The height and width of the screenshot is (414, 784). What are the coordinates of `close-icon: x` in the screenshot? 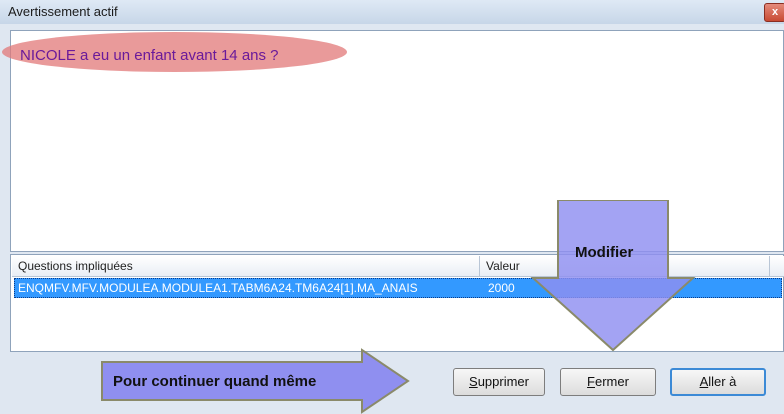 It's located at (775, 12).